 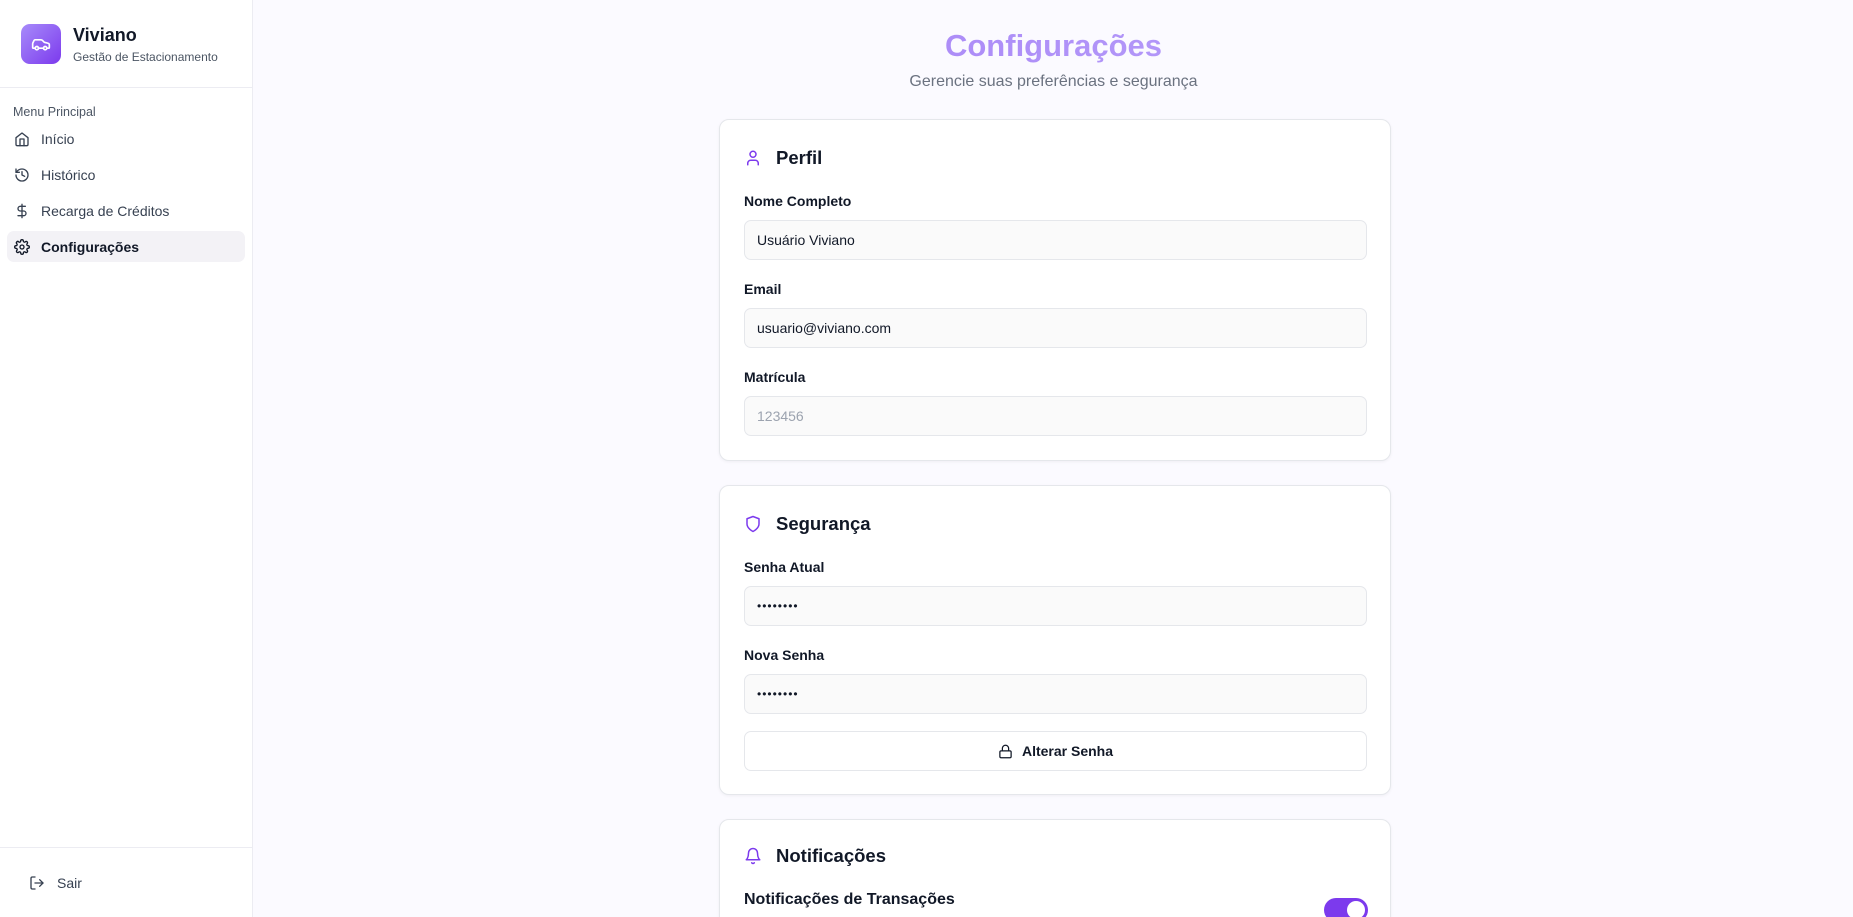 I want to click on profile-card-title: Perfil, so click(x=783, y=158).